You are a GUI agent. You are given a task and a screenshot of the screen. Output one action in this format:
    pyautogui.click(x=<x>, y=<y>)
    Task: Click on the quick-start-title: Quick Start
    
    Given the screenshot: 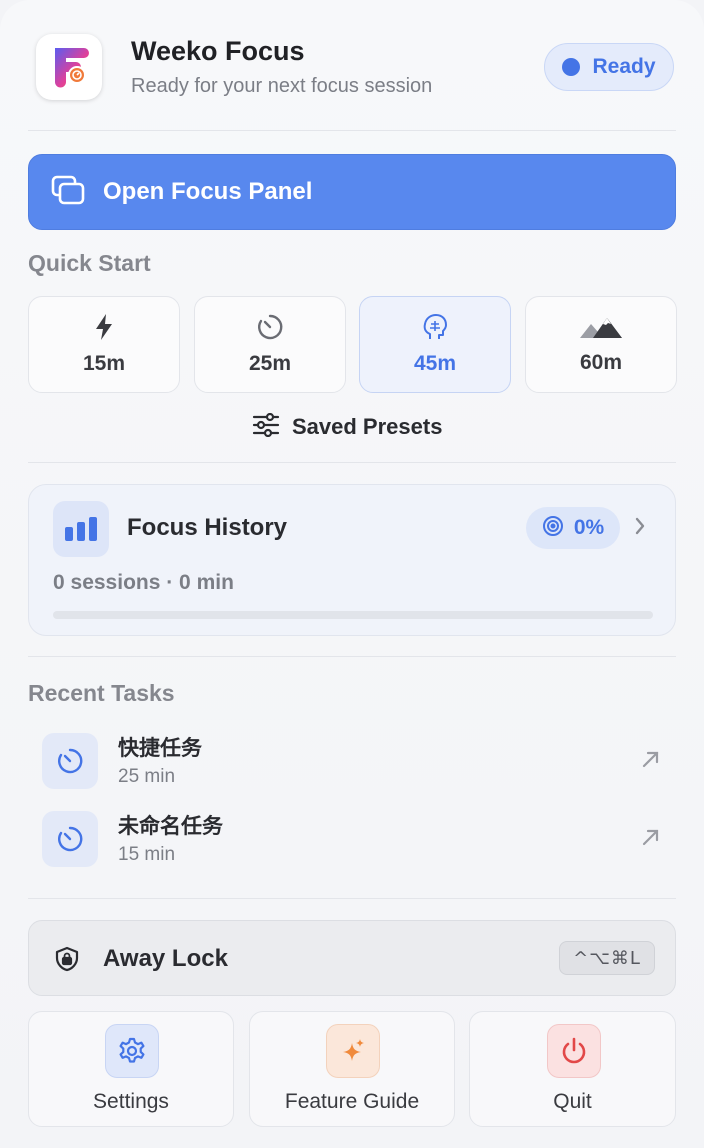 What is the action you would take?
    pyautogui.click(x=89, y=263)
    